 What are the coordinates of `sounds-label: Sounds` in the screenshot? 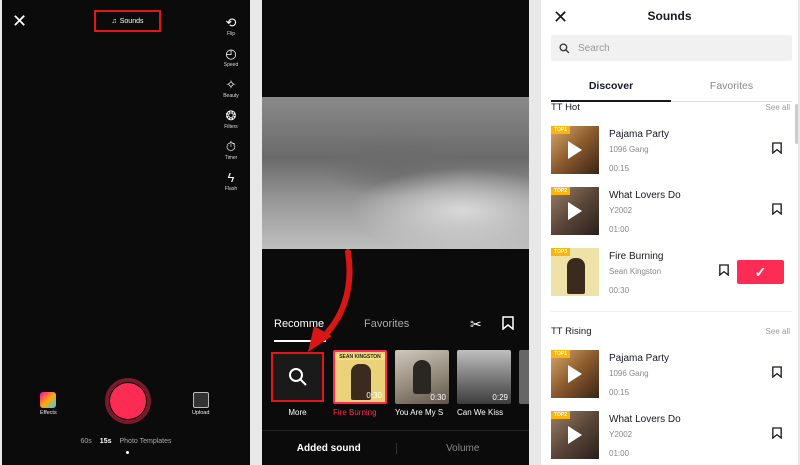 It's located at (131, 21).